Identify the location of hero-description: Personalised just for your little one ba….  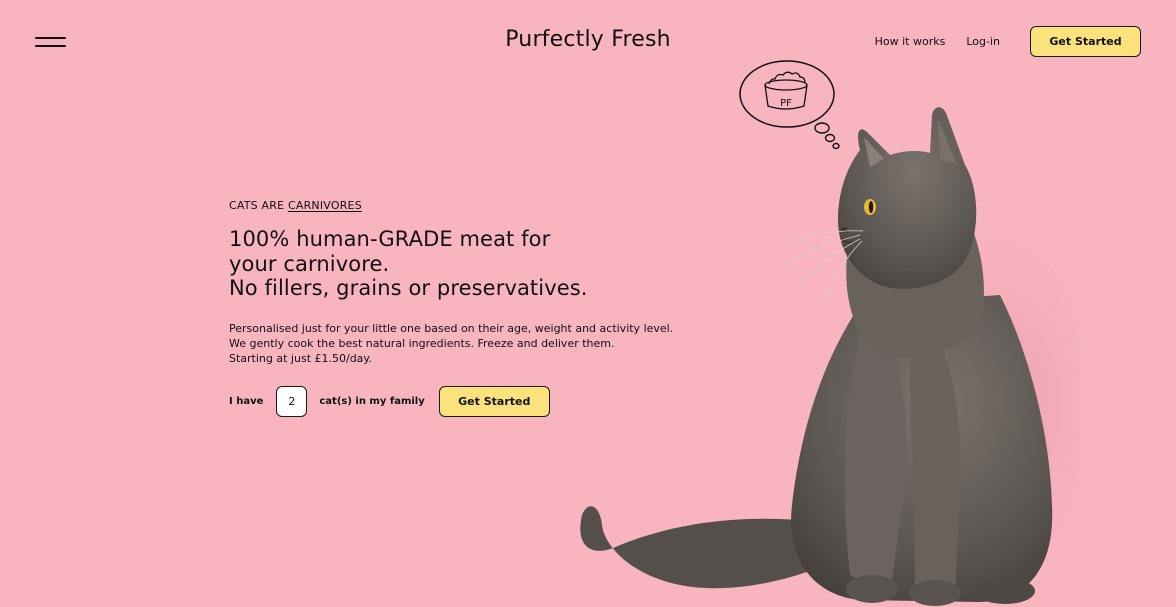
(469, 343).